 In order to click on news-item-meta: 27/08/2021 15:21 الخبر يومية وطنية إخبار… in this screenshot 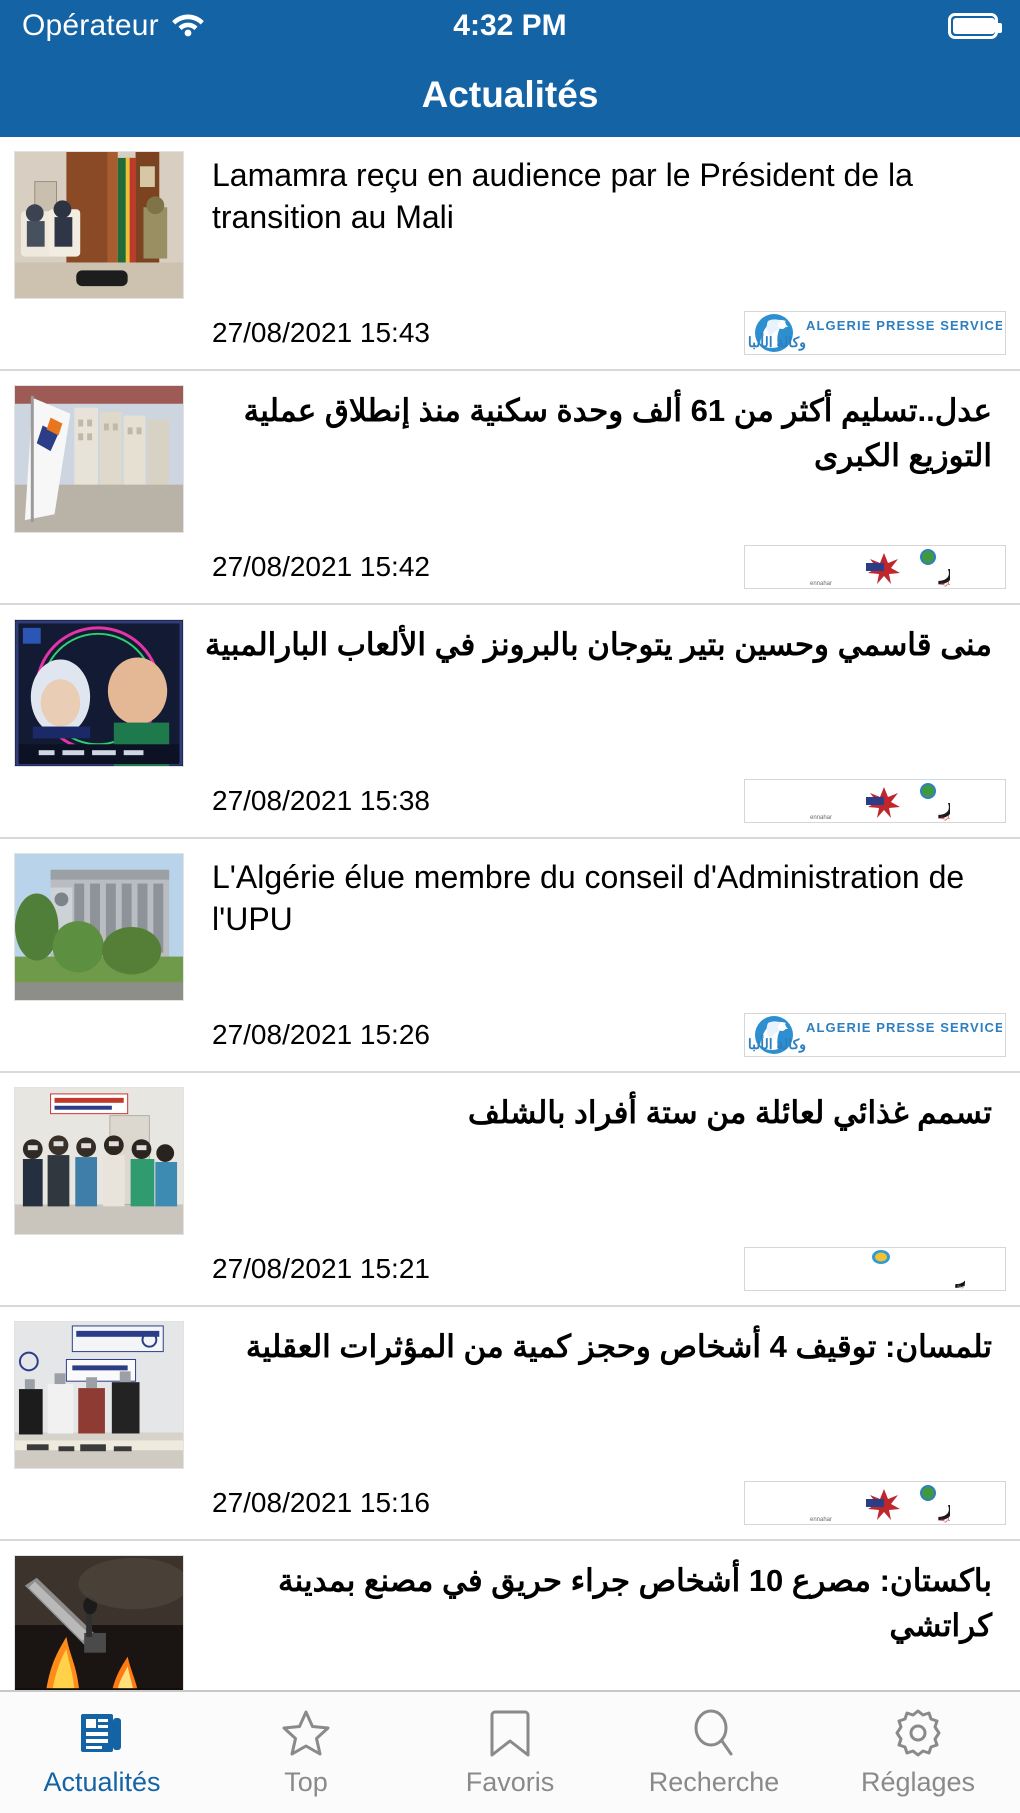, I will do `click(510, 1269)`.